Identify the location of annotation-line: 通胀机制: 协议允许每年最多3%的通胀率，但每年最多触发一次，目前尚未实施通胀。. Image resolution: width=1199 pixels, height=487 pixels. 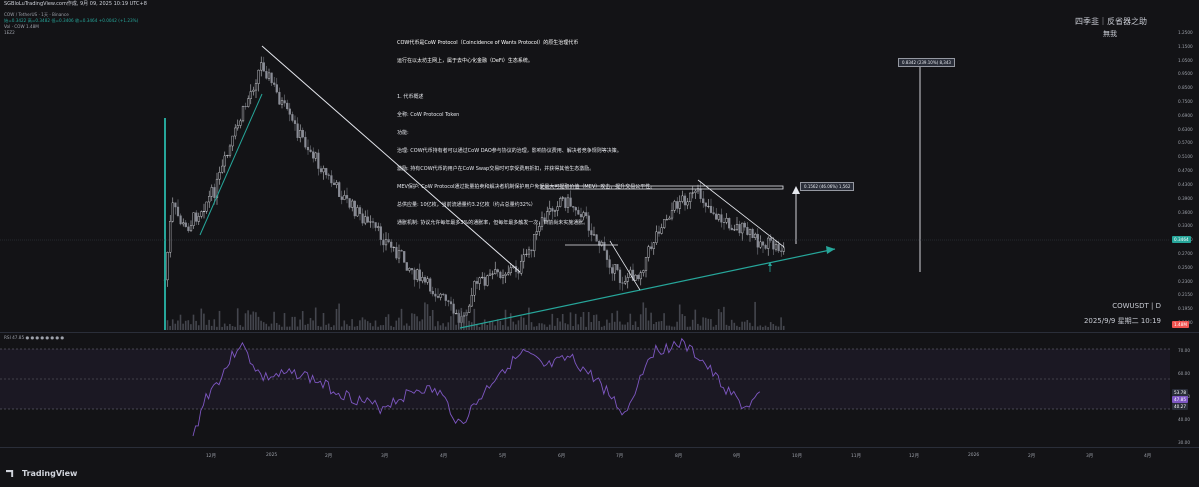
(493, 223).